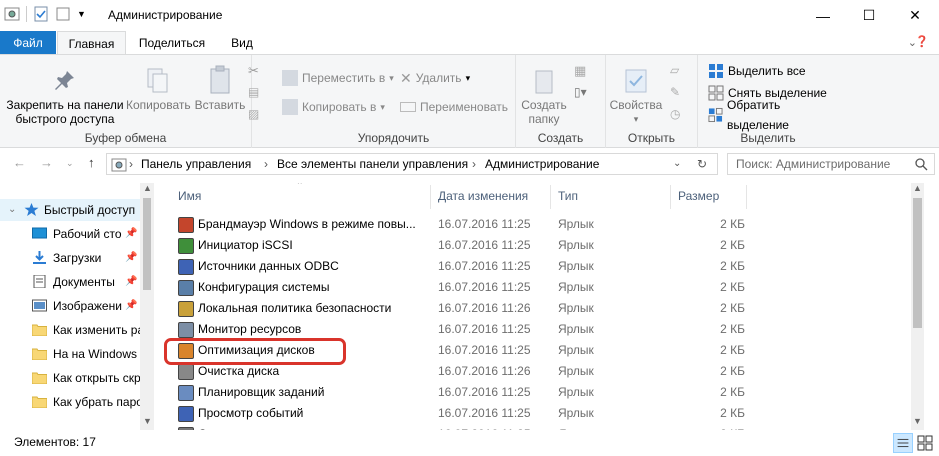 This screenshot has width=939, height=456. What do you see at coordinates (917, 263) in the screenshot?
I see `filelist-scroll-thumb` at bounding box center [917, 263].